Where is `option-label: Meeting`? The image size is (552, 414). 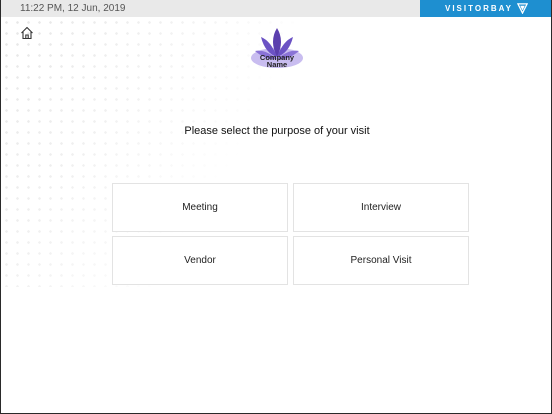 option-label: Meeting is located at coordinates (200, 207).